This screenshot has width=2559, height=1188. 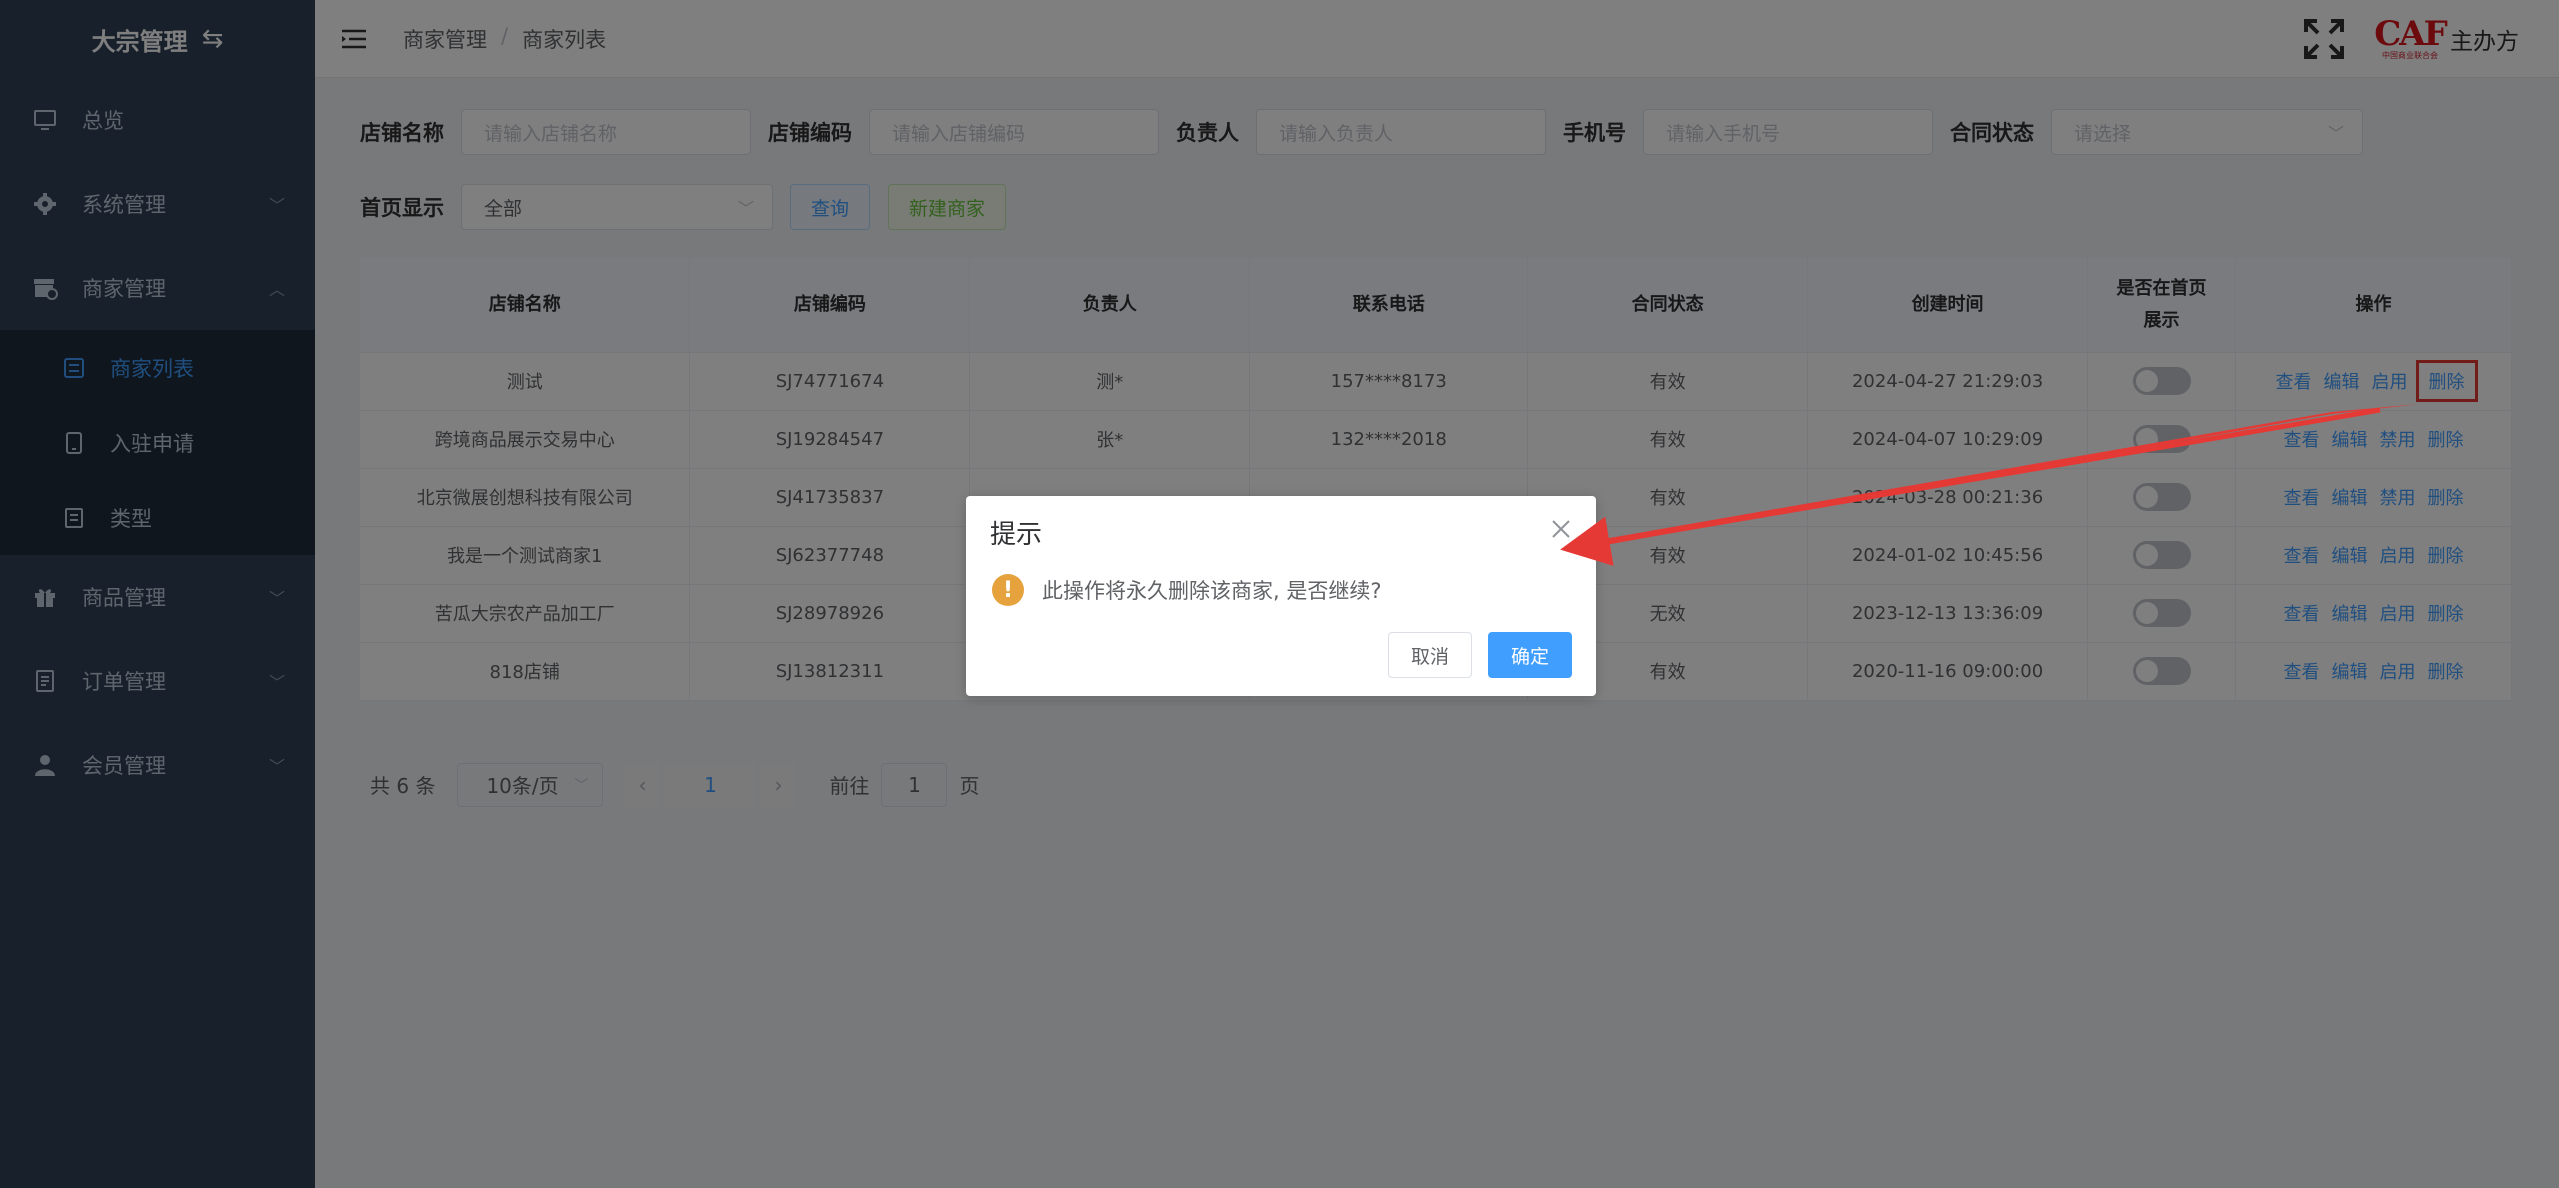 What do you see at coordinates (1212, 591) in the screenshot?
I see `dialog-message: 此操作将永久删除该商家, 是否继续?` at bounding box center [1212, 591].